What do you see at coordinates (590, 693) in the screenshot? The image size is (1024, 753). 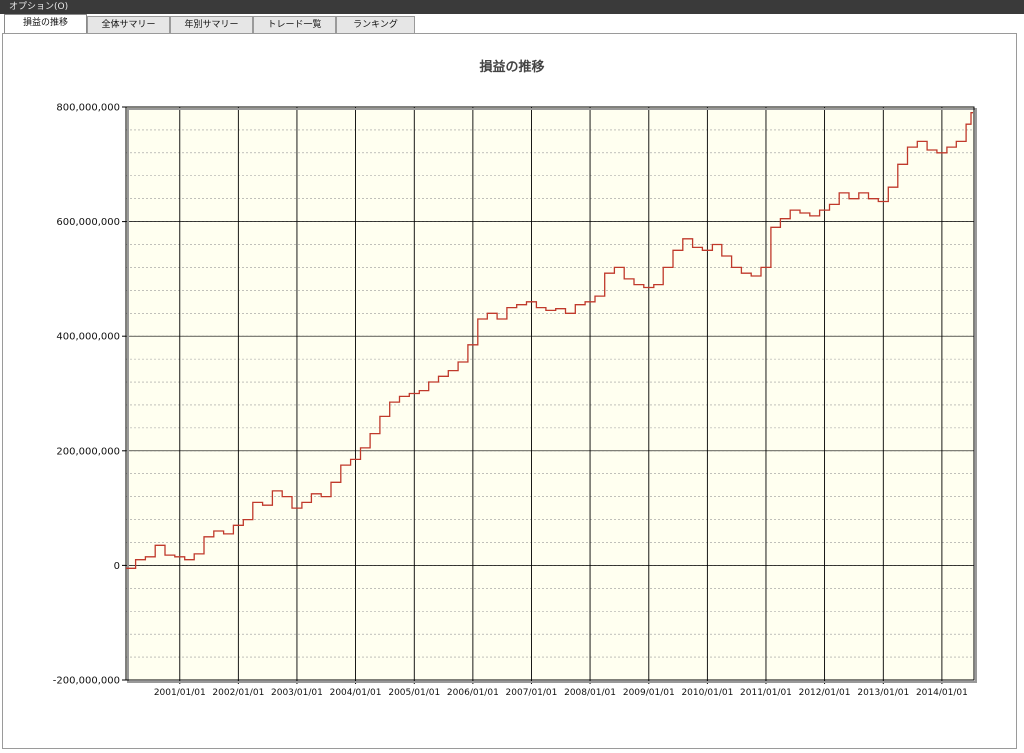 I see `x-tick-label: 2008/01/01` at bounding box center [590, 693].